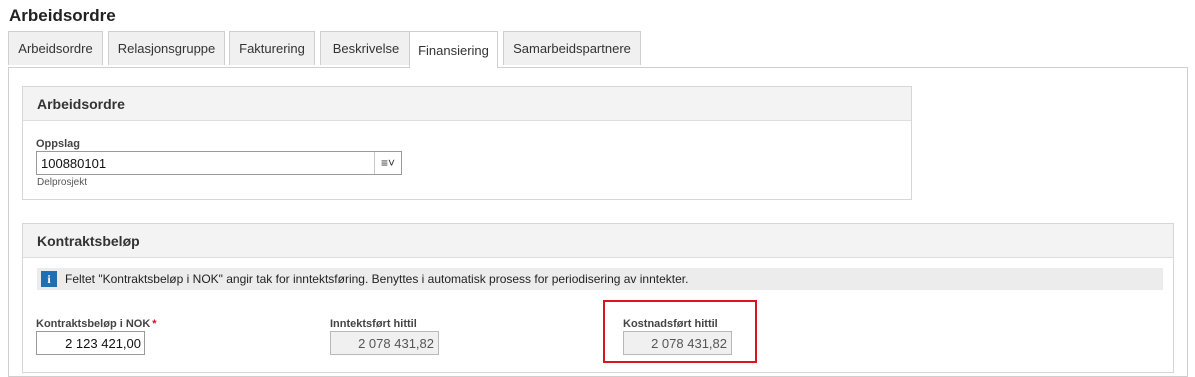 The image size is (1195, 377). What do you see at coordinates (90, 343) in the screenshot?
I see `kontraktsbelop-input: 2 123 421,00` at bounding box center [90, 343].